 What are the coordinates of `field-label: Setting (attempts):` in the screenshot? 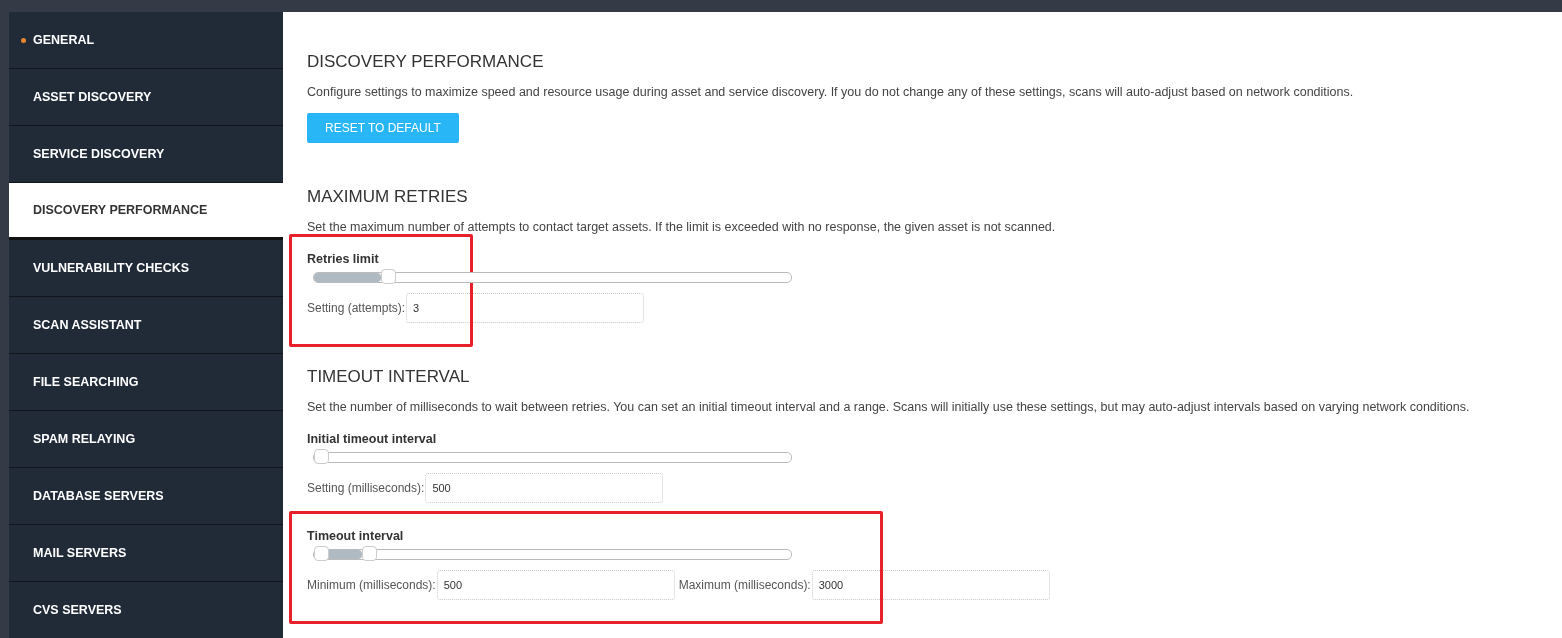 It's located at (356, 308).